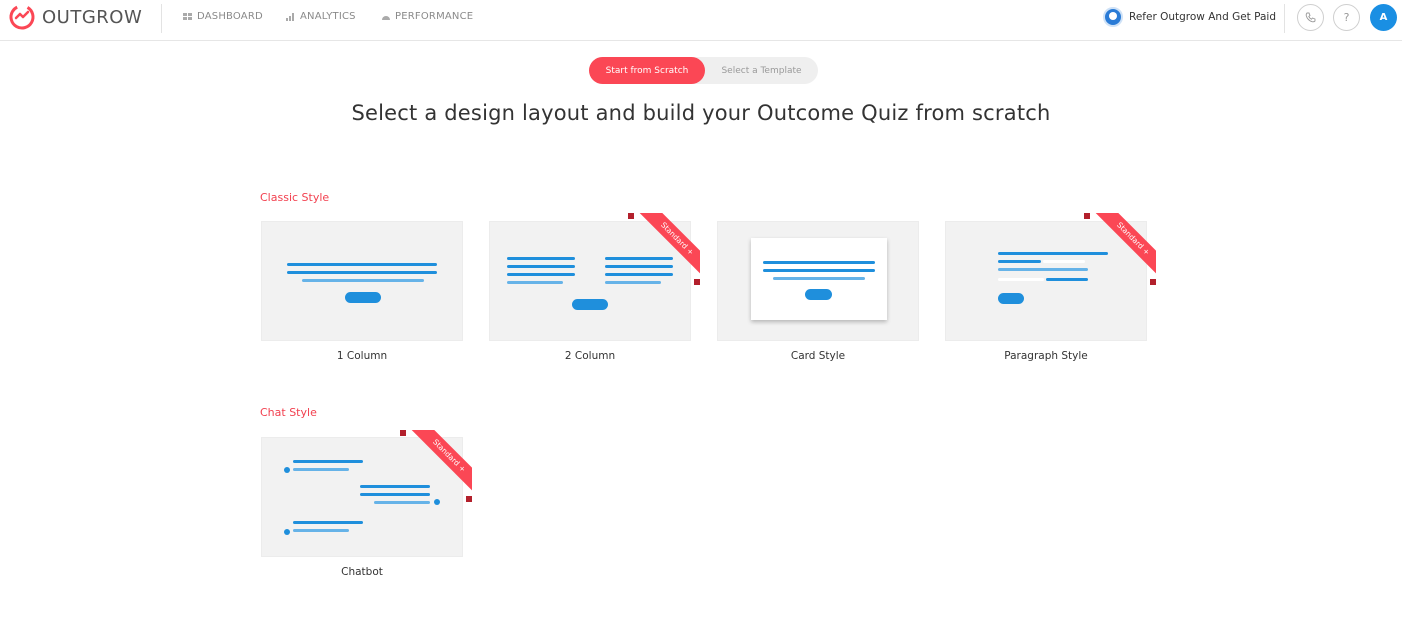 This screenshot has width=1402, height=635. I want to click on layout-caption: 2 Column, so click(590, 356).